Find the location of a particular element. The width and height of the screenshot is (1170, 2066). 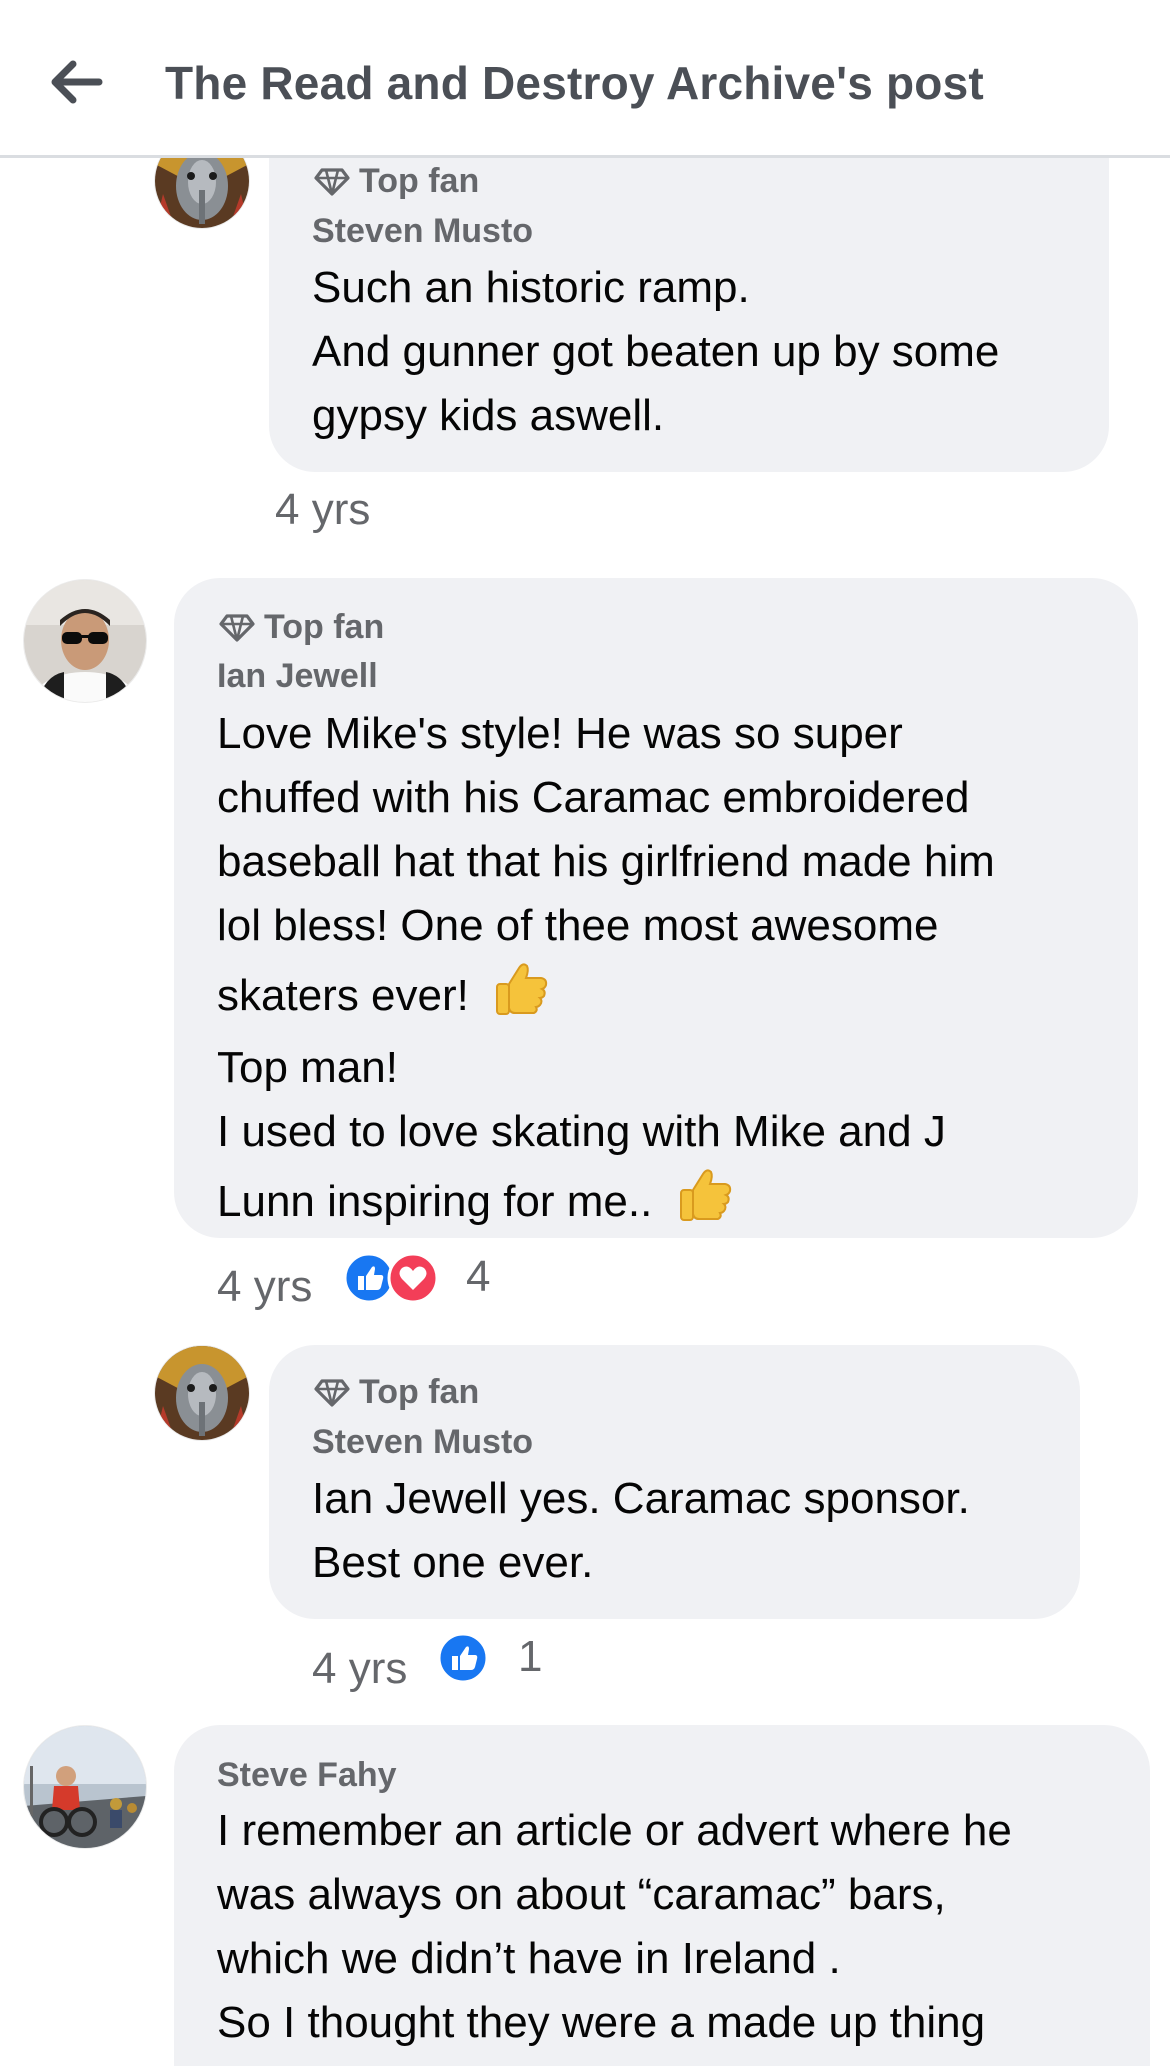

like-reaction-icon is located at coordinates (463, 1658).